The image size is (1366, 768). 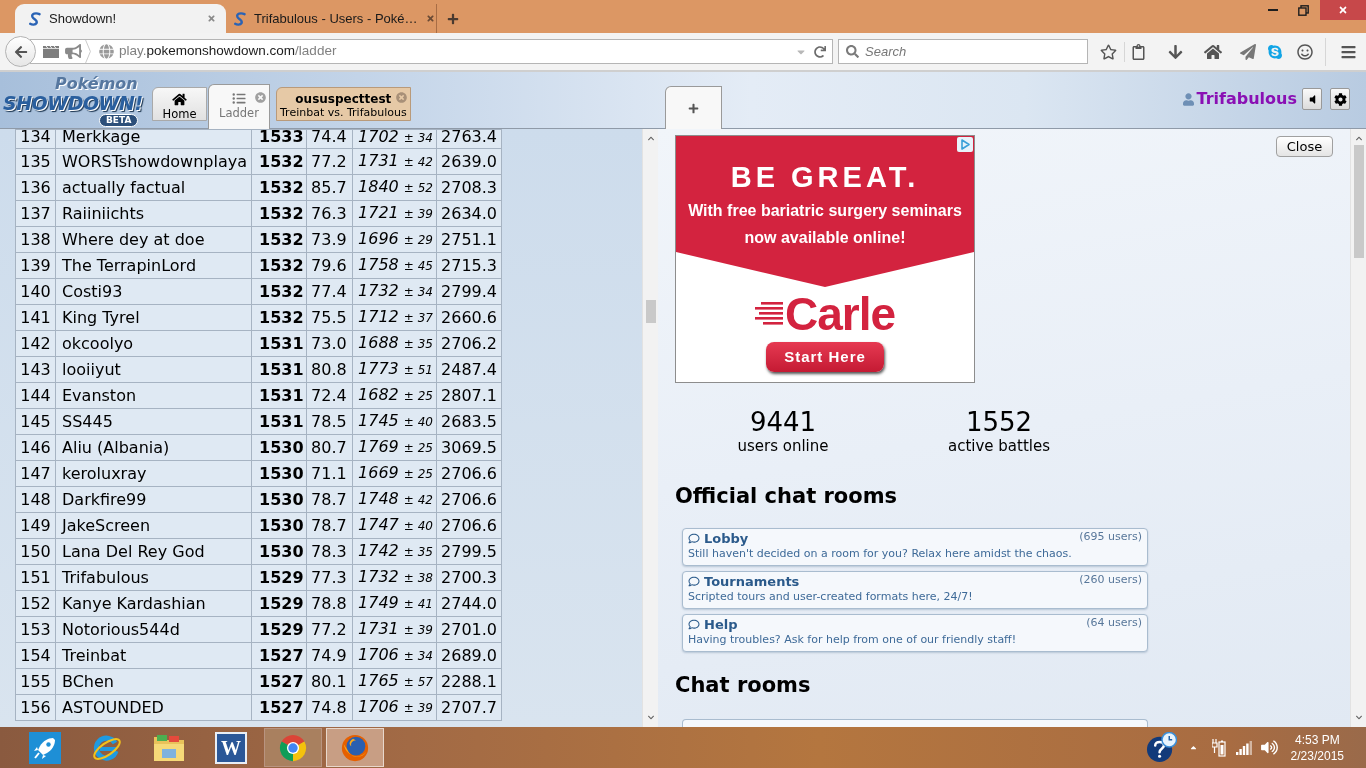 I want to click on rank-cell: 138, so click(x=35, y=239).